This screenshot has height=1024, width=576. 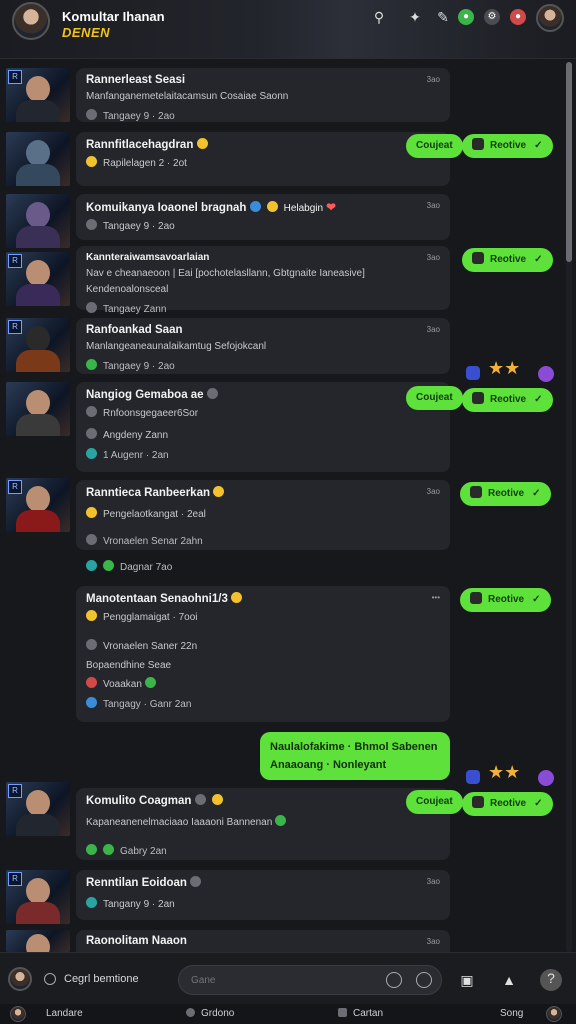 I want to click on card-line: Tangaey 9 · 2ao, so click(x=263, y=225).